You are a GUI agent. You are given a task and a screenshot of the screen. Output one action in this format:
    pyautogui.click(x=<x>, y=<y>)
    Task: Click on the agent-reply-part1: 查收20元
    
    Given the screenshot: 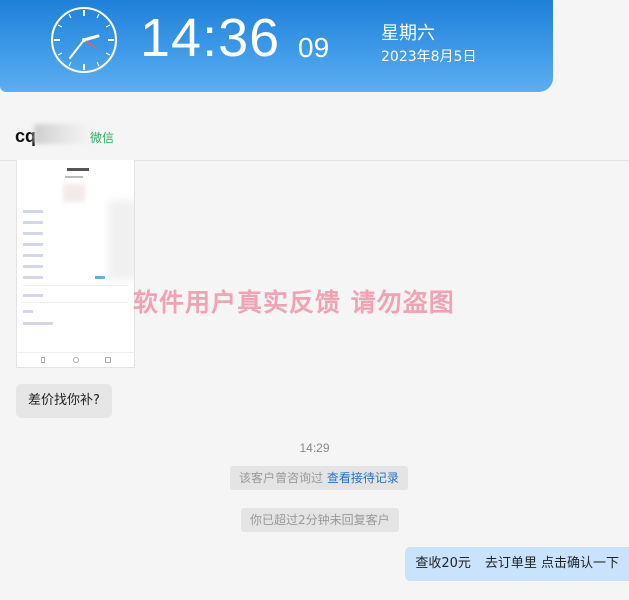 What is the action you would take?
    pyautogui.click(x=443, y=563)
    